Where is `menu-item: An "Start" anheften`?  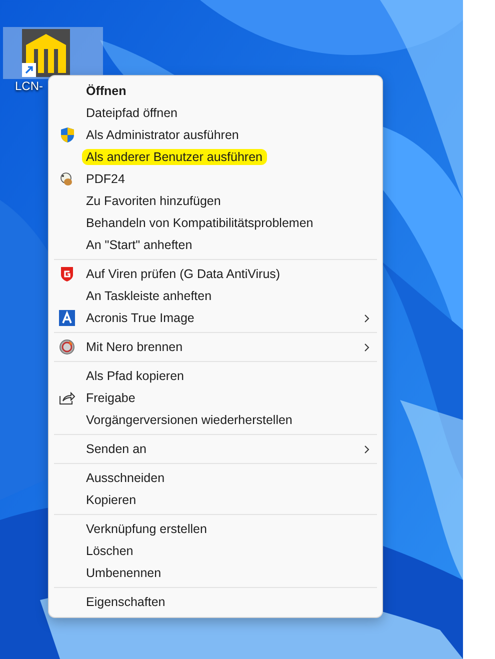 menu-item: An "Start" anheften is located at coordinates (215, 245).